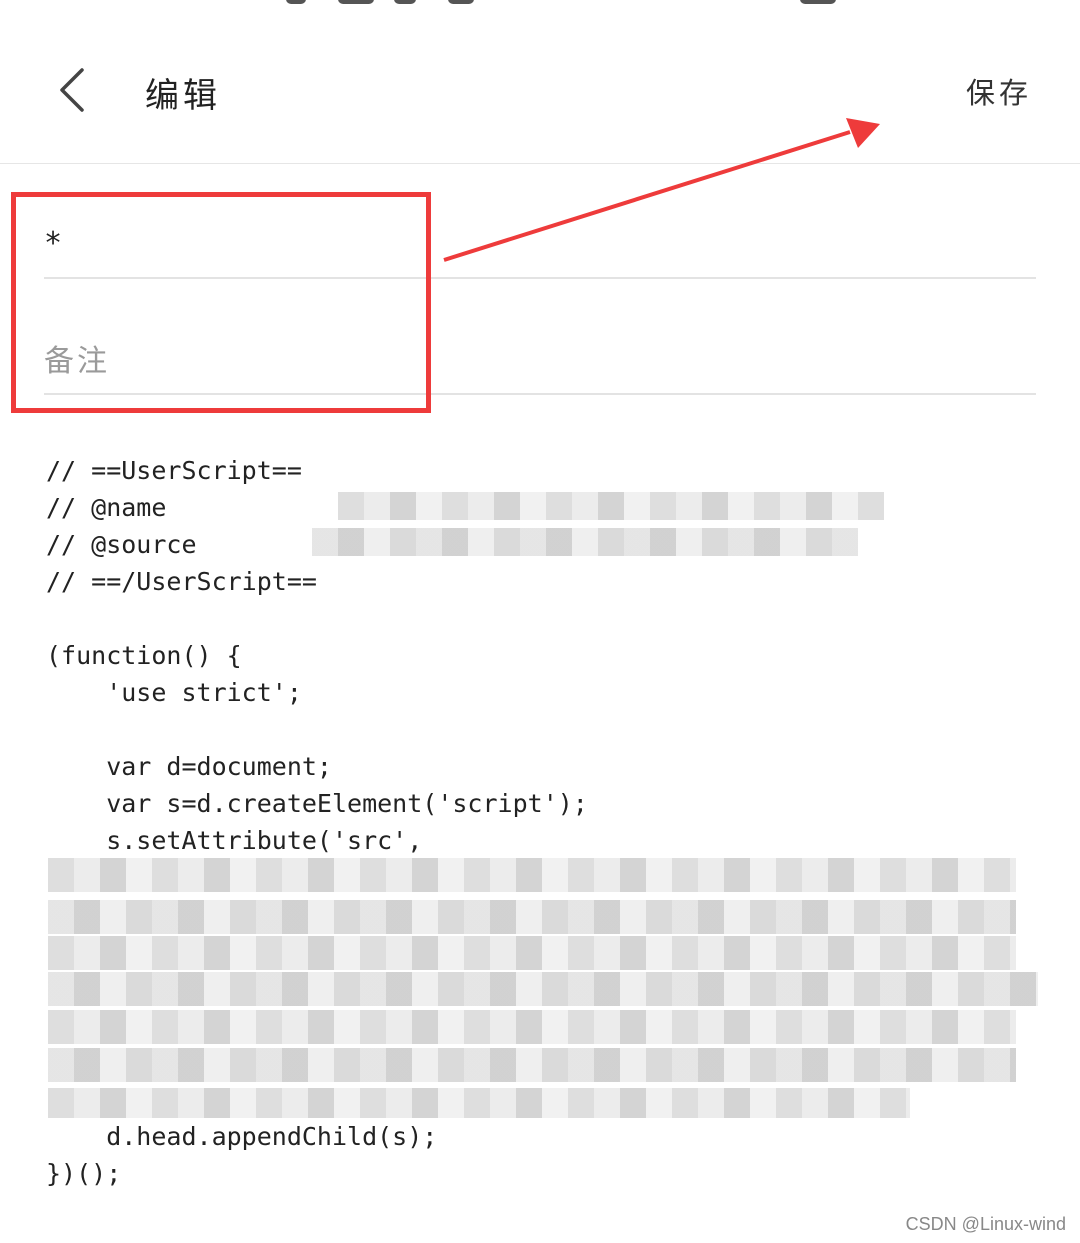  I want to click on code-line: var s=d.createElement('script');, so click(317, 803).